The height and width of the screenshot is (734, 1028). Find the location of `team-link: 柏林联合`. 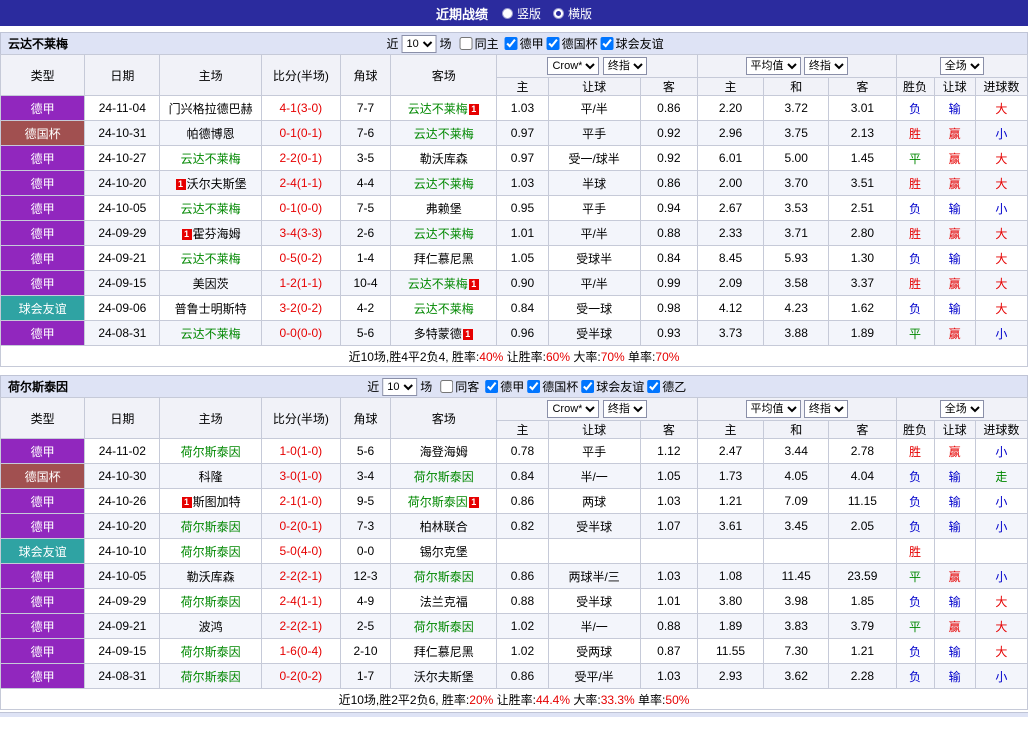

team-link: 柏林联合 is located at coordinates (444, 527).